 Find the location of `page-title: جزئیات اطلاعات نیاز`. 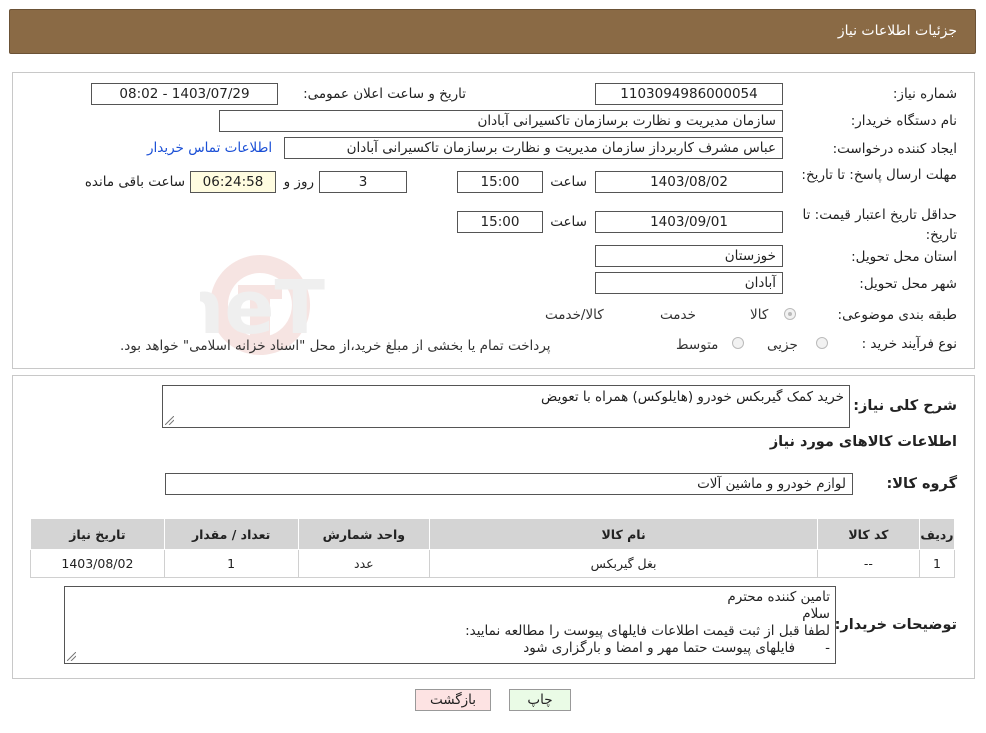

page-title: جزئیات اطلاعات نیاز is located at coordinates (897, 31).